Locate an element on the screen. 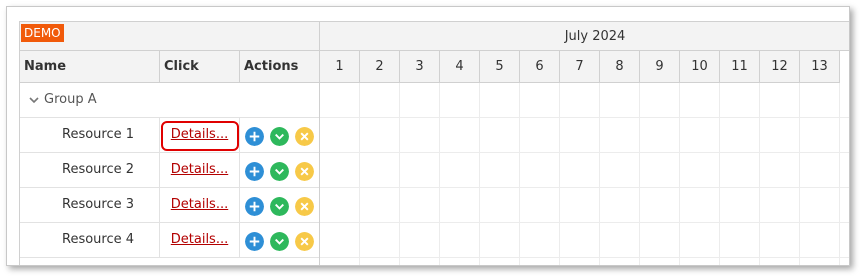  day-header: 3 is located at coordinates (420, 67).